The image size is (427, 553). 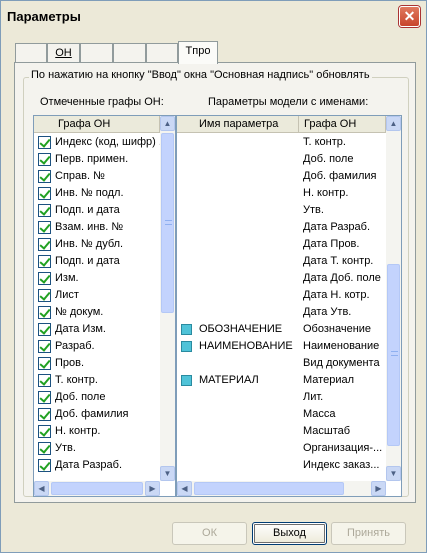 I want to click on list-item: Изм., so click(x=97, y=278).